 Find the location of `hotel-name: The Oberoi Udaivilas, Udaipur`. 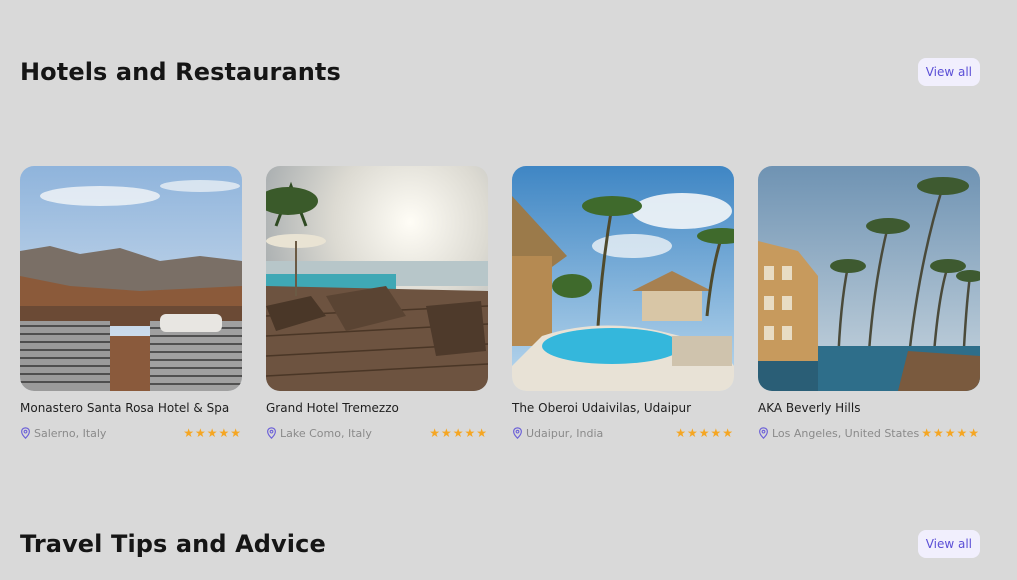

hotel-name: The Oberoi Udaivilas, Udaipur is located at coordinates (602, 408).